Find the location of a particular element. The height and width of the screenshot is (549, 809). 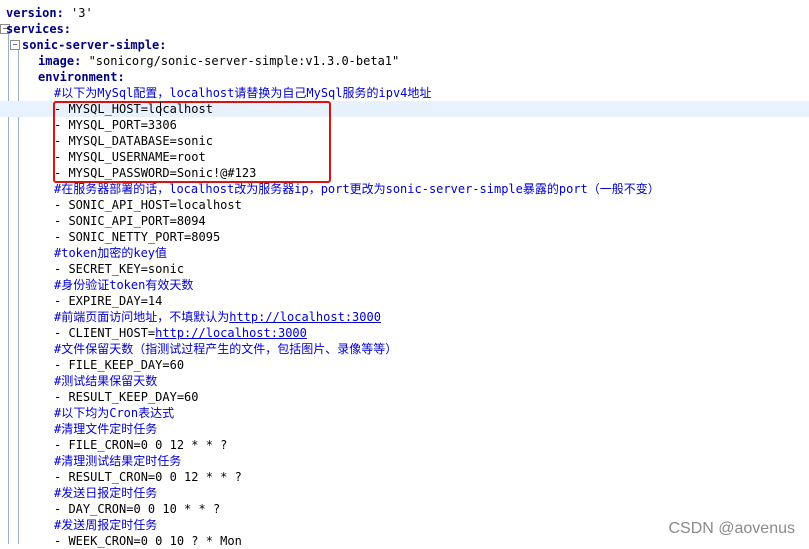

code-line: - RESULT_KEEP_DAY=60 is located at coordinates (404, 397).